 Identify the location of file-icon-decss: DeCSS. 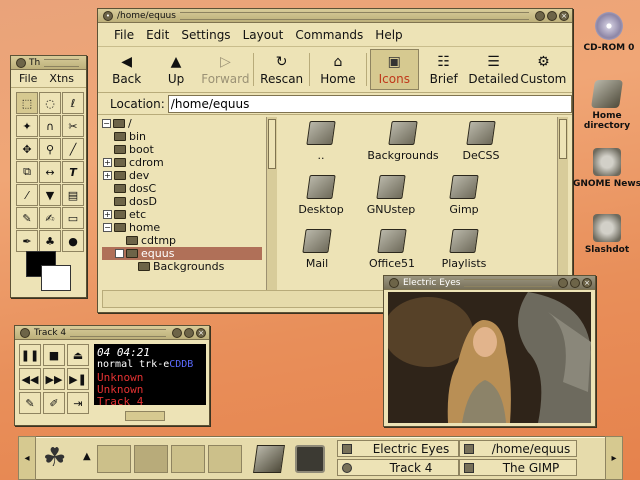
(481, 141).